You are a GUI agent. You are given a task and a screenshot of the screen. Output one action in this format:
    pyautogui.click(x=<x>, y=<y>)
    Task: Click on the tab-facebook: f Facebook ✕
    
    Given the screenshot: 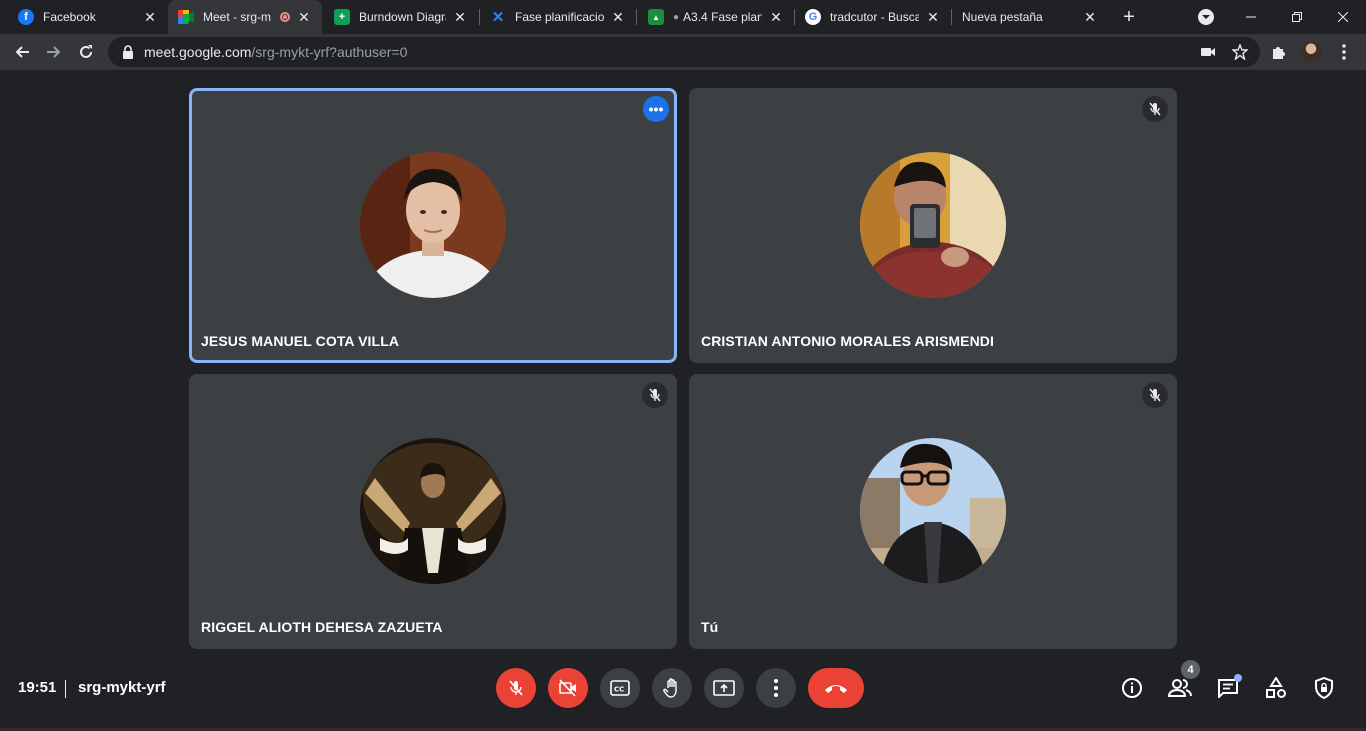 What is the action you would take?
    pyautogui.click(x=84, y=17)
    